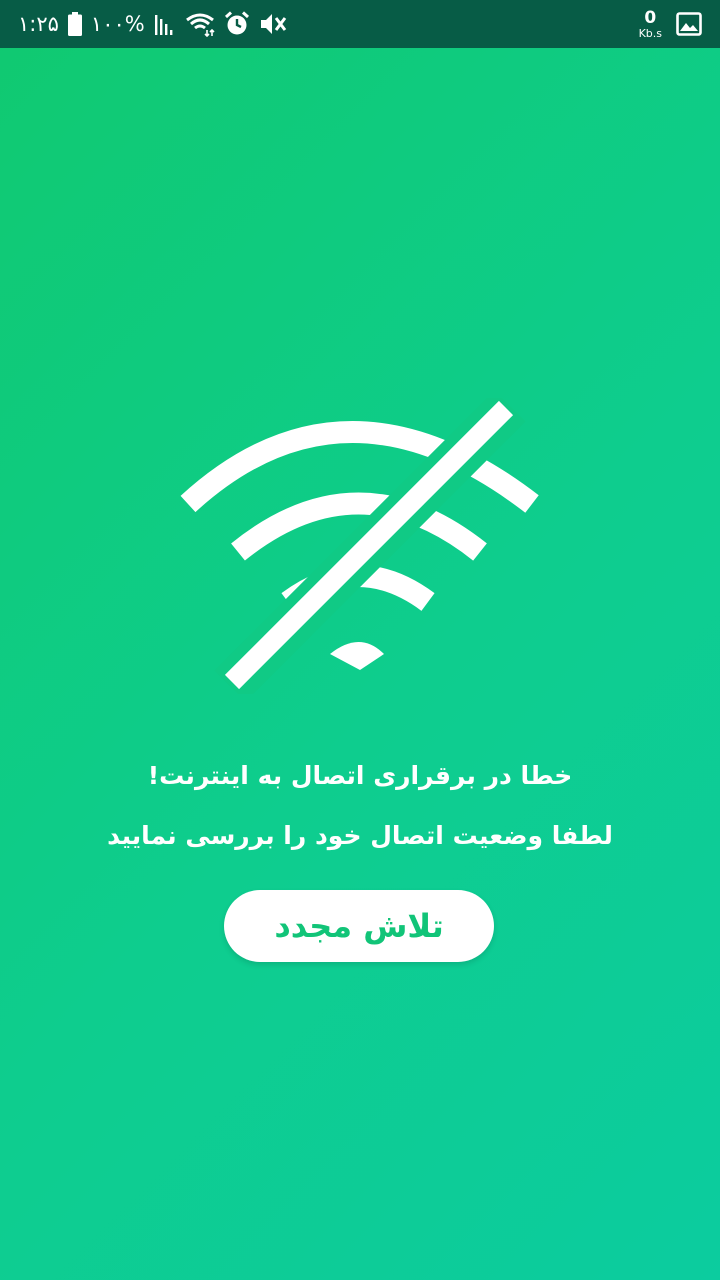 This screenshot has height=1280, width=720. Describe the element at coordinates (200, 24) in the screenshot. I see `wifi-icon` at that location.